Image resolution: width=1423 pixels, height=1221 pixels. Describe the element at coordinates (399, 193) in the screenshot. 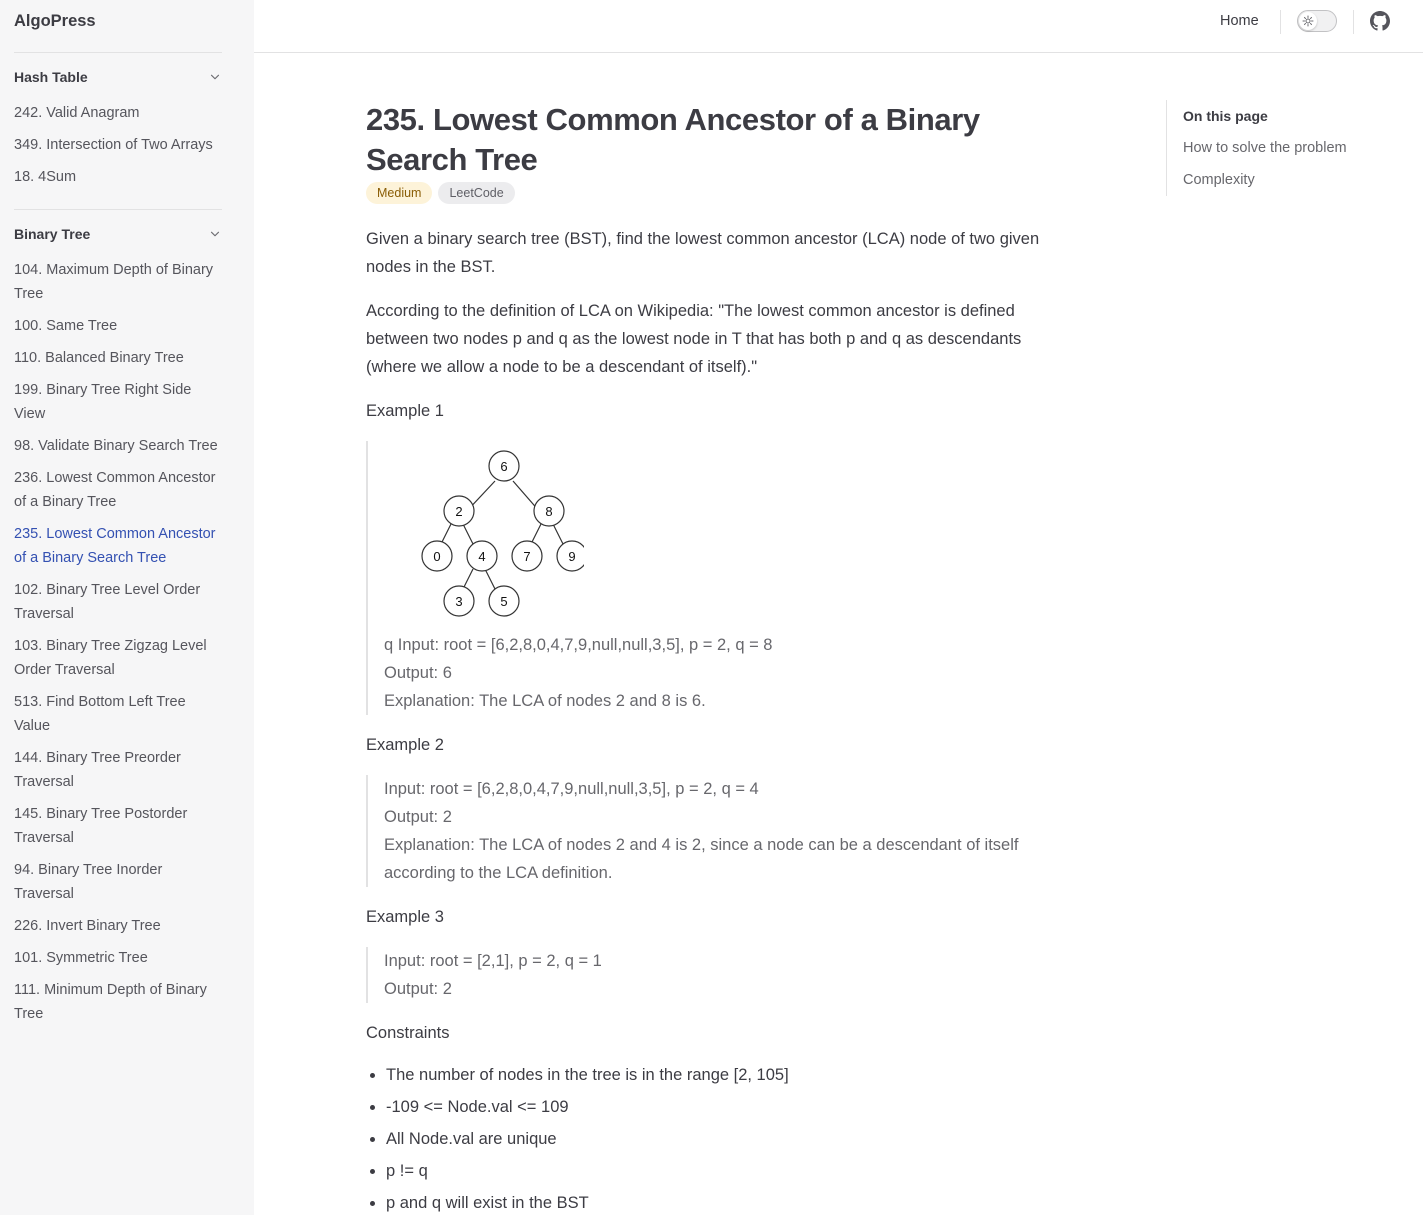

I see `difficulty-badge: Medium` at that location.